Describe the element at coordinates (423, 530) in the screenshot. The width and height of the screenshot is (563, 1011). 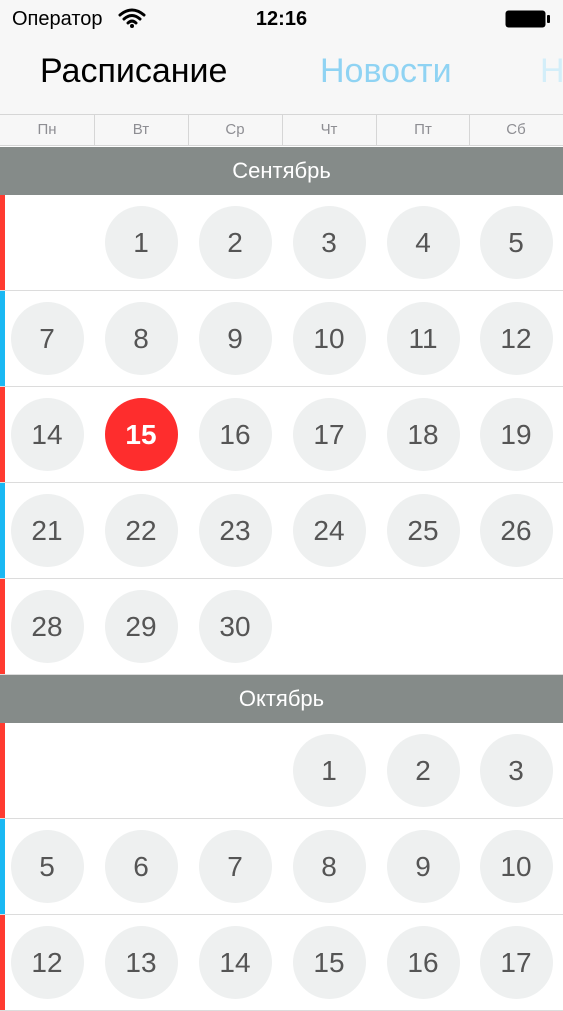
I see `day-cell: 25` at that location.